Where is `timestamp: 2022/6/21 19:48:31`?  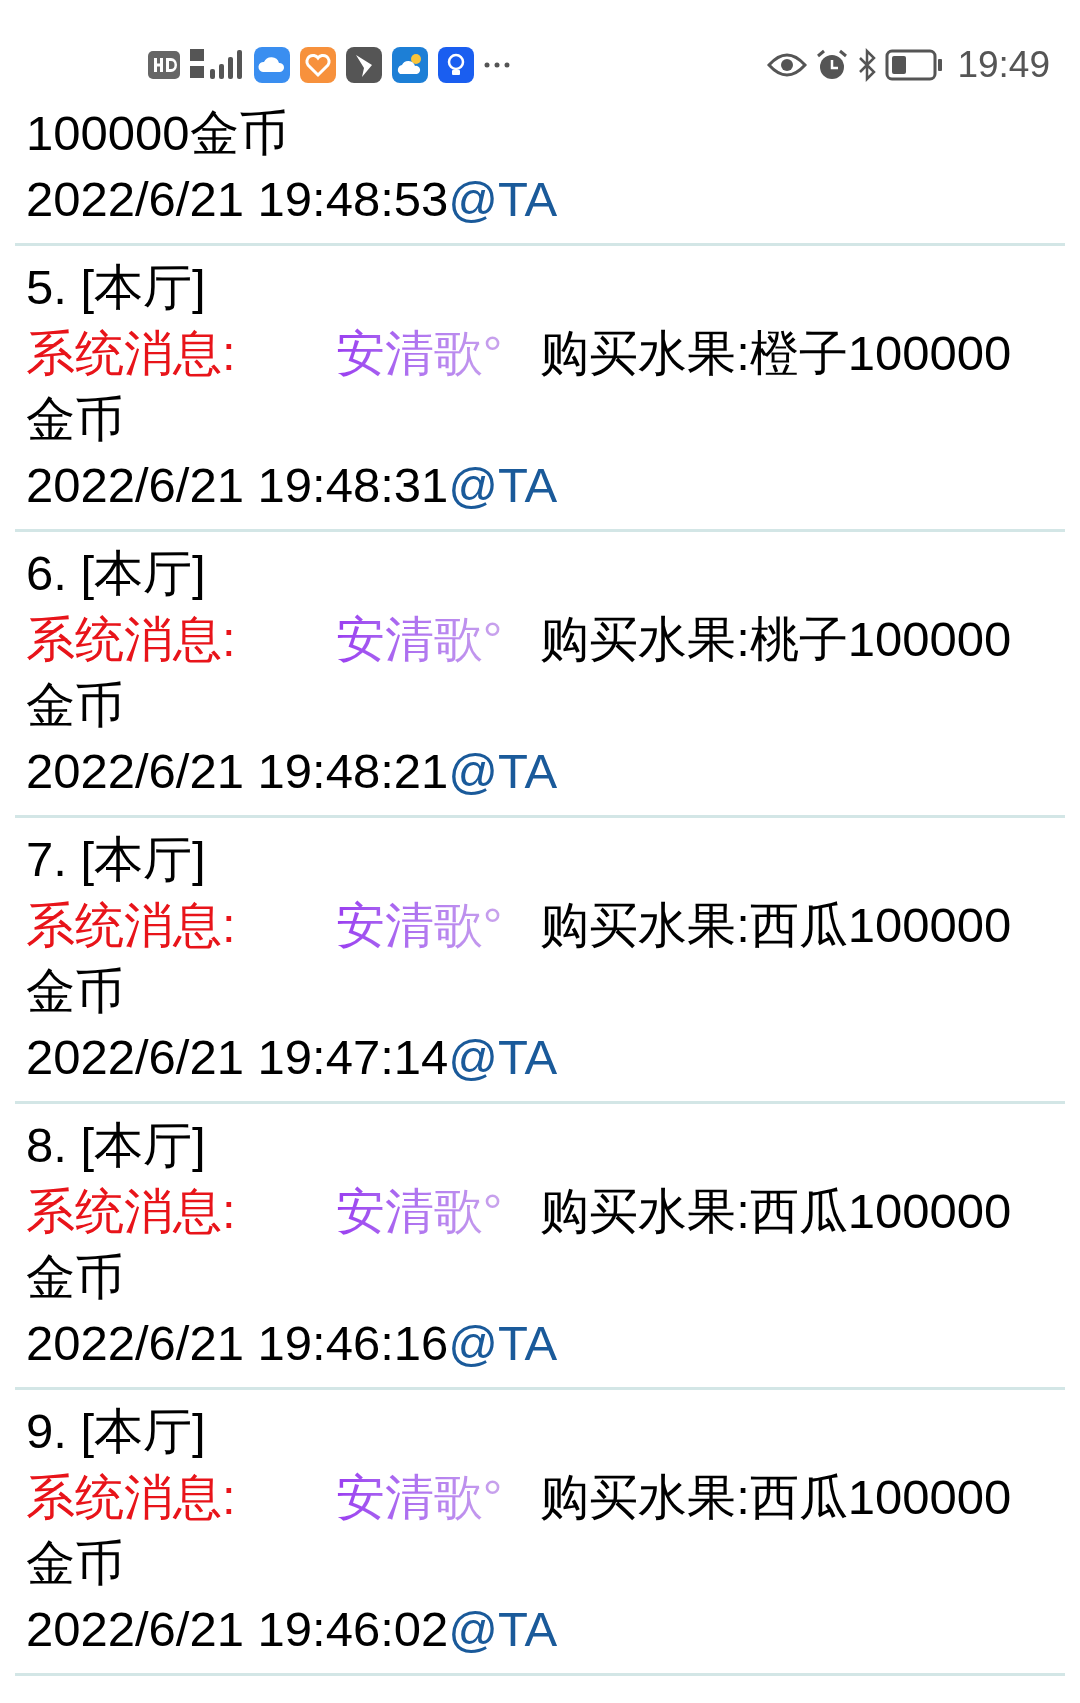
timestamp: 2022/6/21 19:48:31 is located at coordinates (237, 485).